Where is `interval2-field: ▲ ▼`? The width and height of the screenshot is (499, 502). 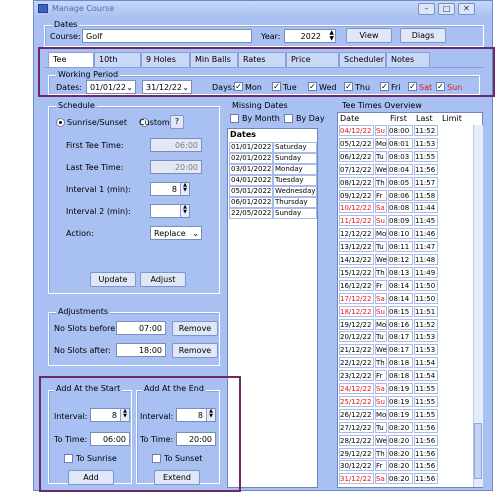 interval2-field: ▲ ▼ is located at coordinates (170, 211).